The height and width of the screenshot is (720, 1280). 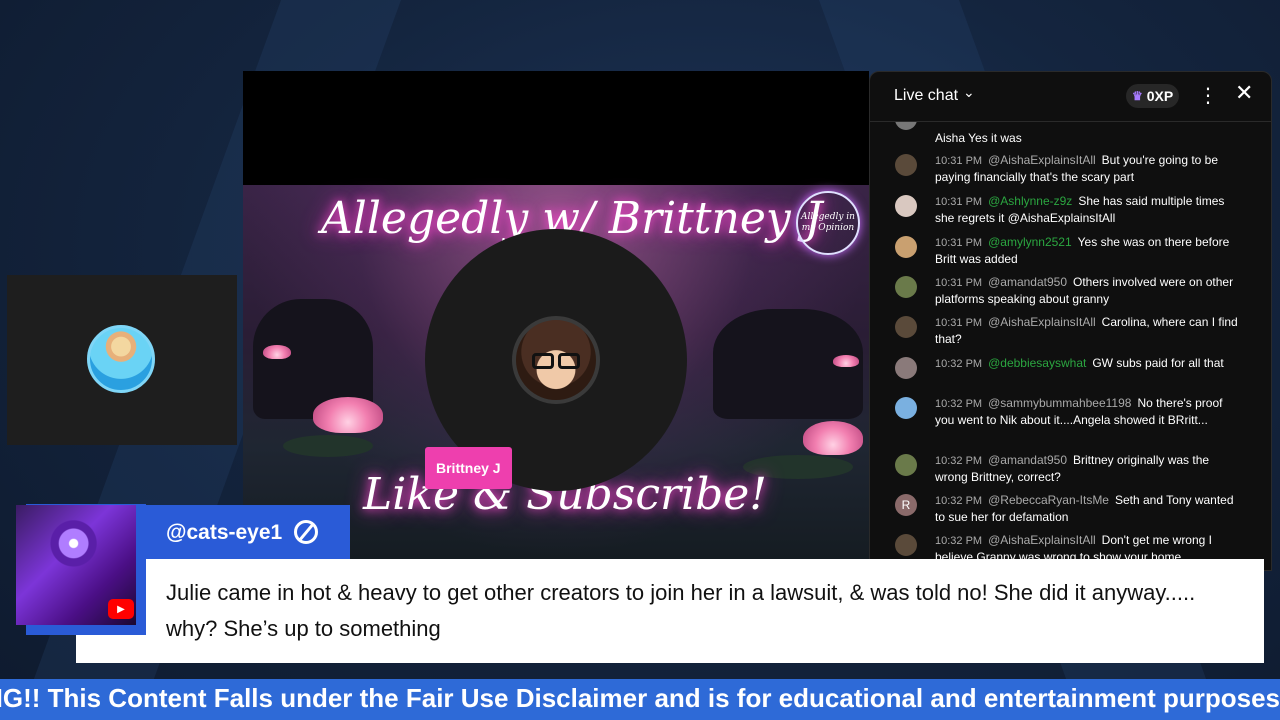 I want to click on host-avatar, so click(x=121, y=359).